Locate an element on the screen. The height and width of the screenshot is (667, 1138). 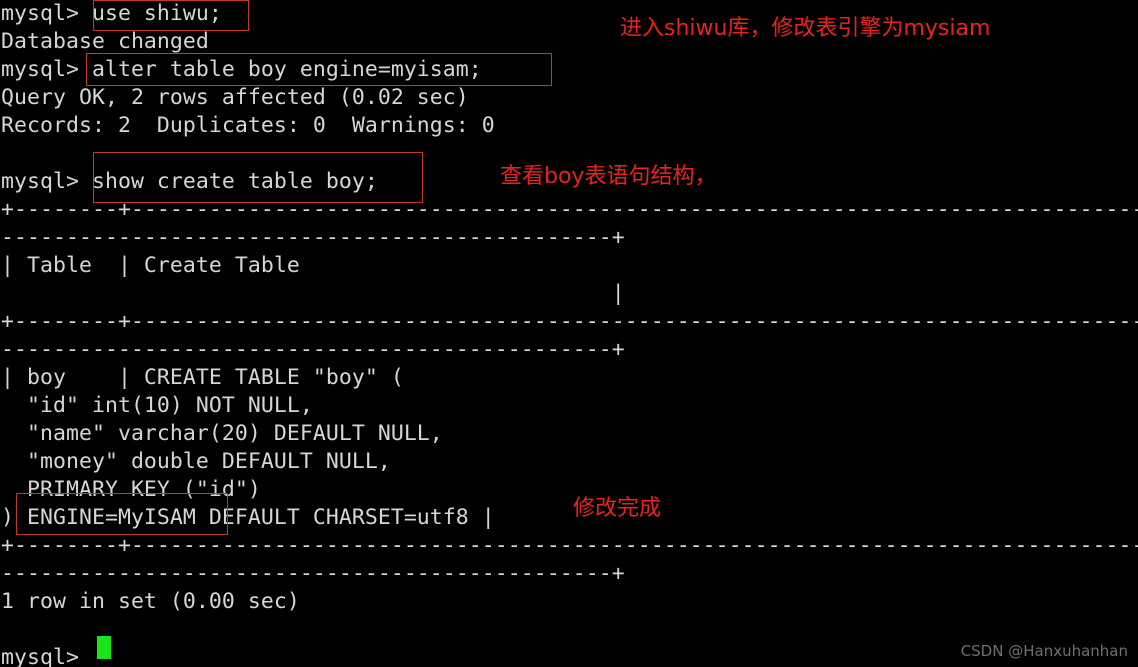
watermark: CSDN @Hanxuhanhan is located at coordinates (1044, 651).